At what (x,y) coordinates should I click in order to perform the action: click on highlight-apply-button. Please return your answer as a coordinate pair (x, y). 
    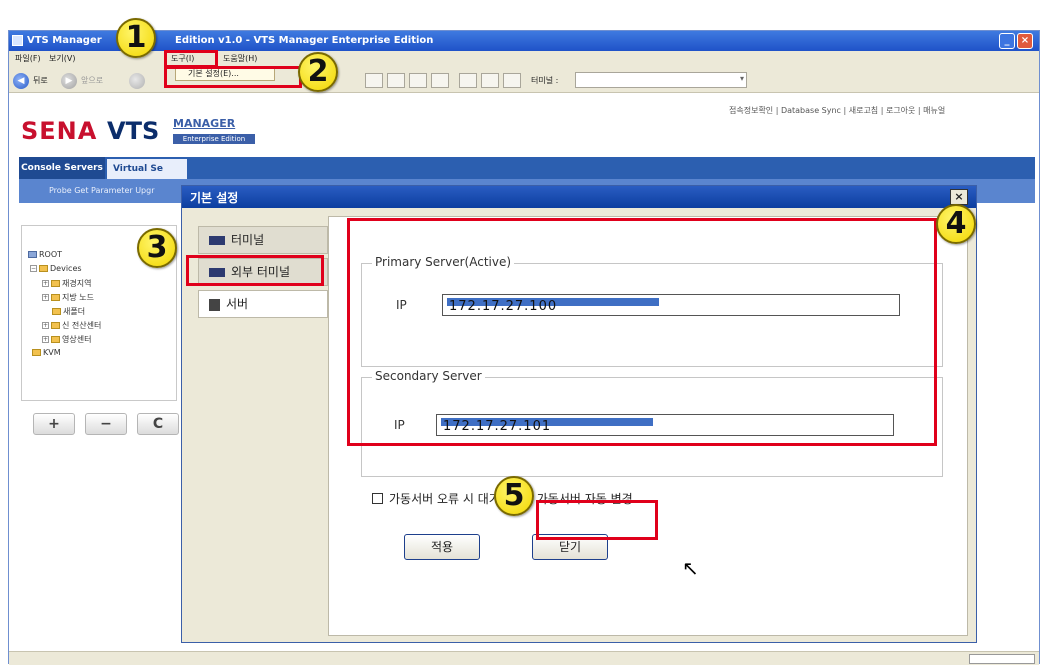
    Looking at the image, I should click on (597, 520).